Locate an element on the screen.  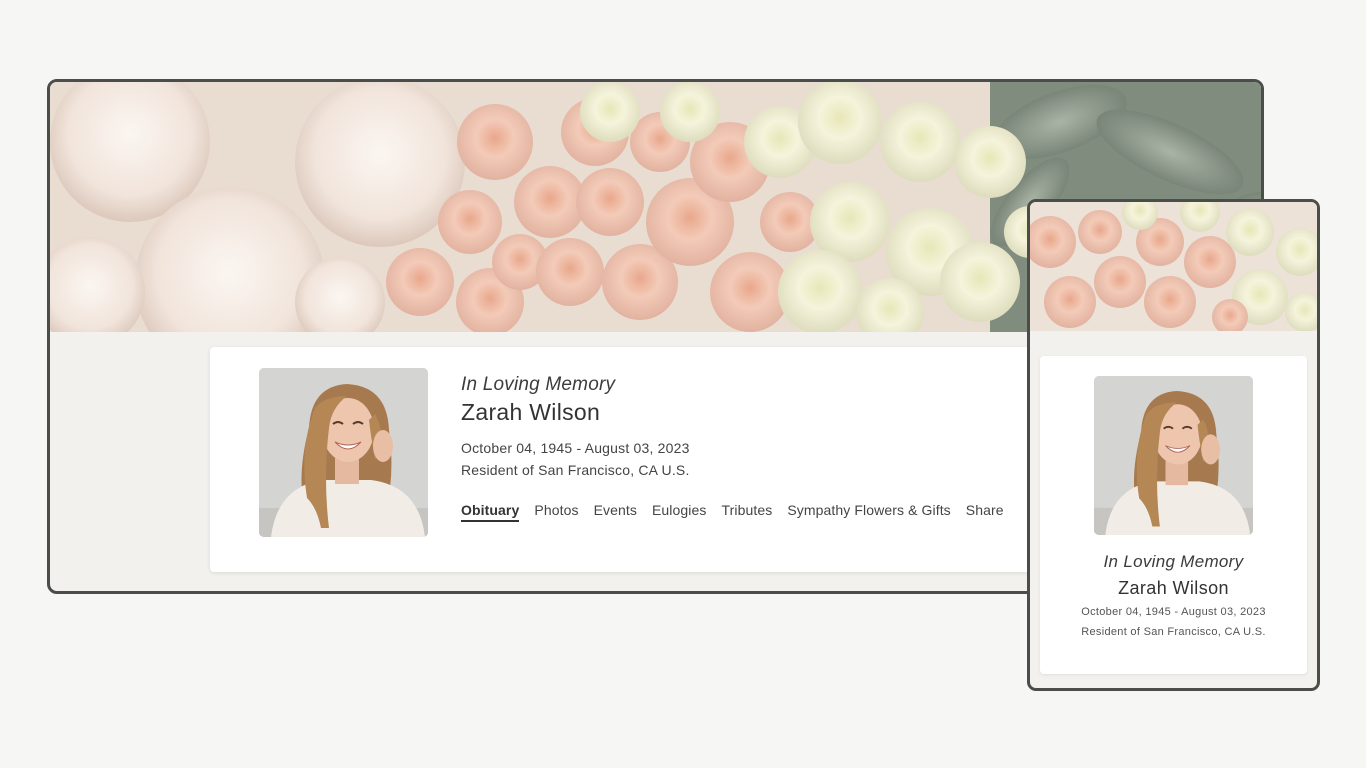
tab-tributes: Tributes is located at coordinates (746, 512).